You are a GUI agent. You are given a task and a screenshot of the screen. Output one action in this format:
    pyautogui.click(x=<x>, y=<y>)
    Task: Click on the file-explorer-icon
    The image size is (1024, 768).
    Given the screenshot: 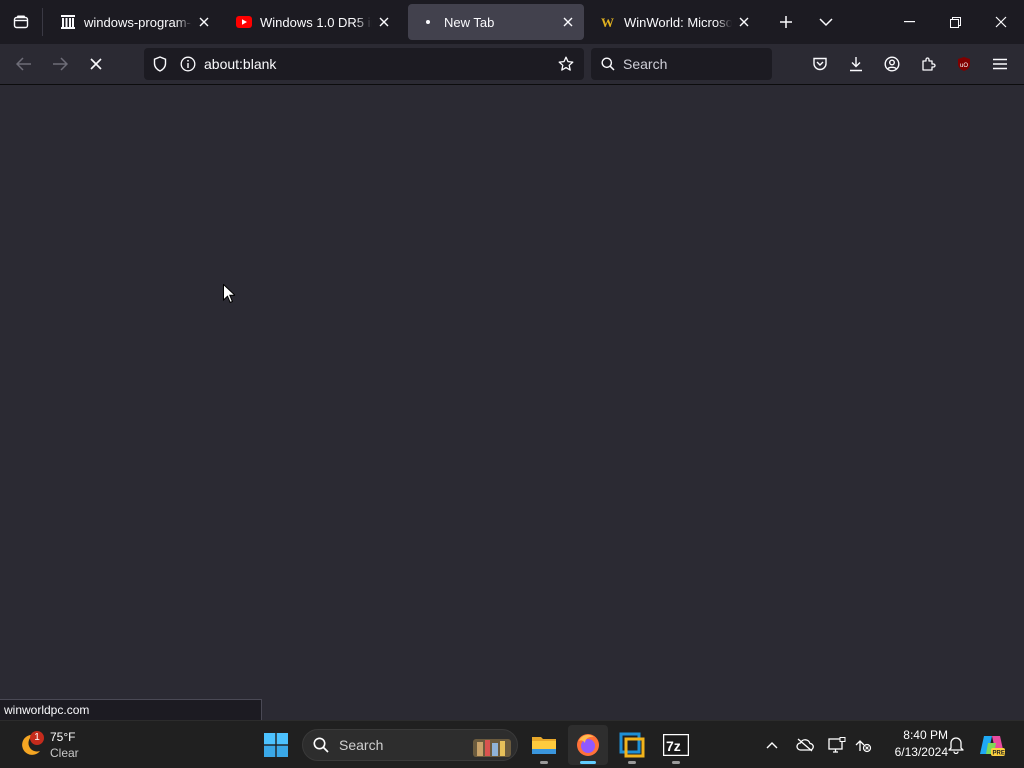 What is the action you would take?
    pyautogui.click(x=544, y=745)
    